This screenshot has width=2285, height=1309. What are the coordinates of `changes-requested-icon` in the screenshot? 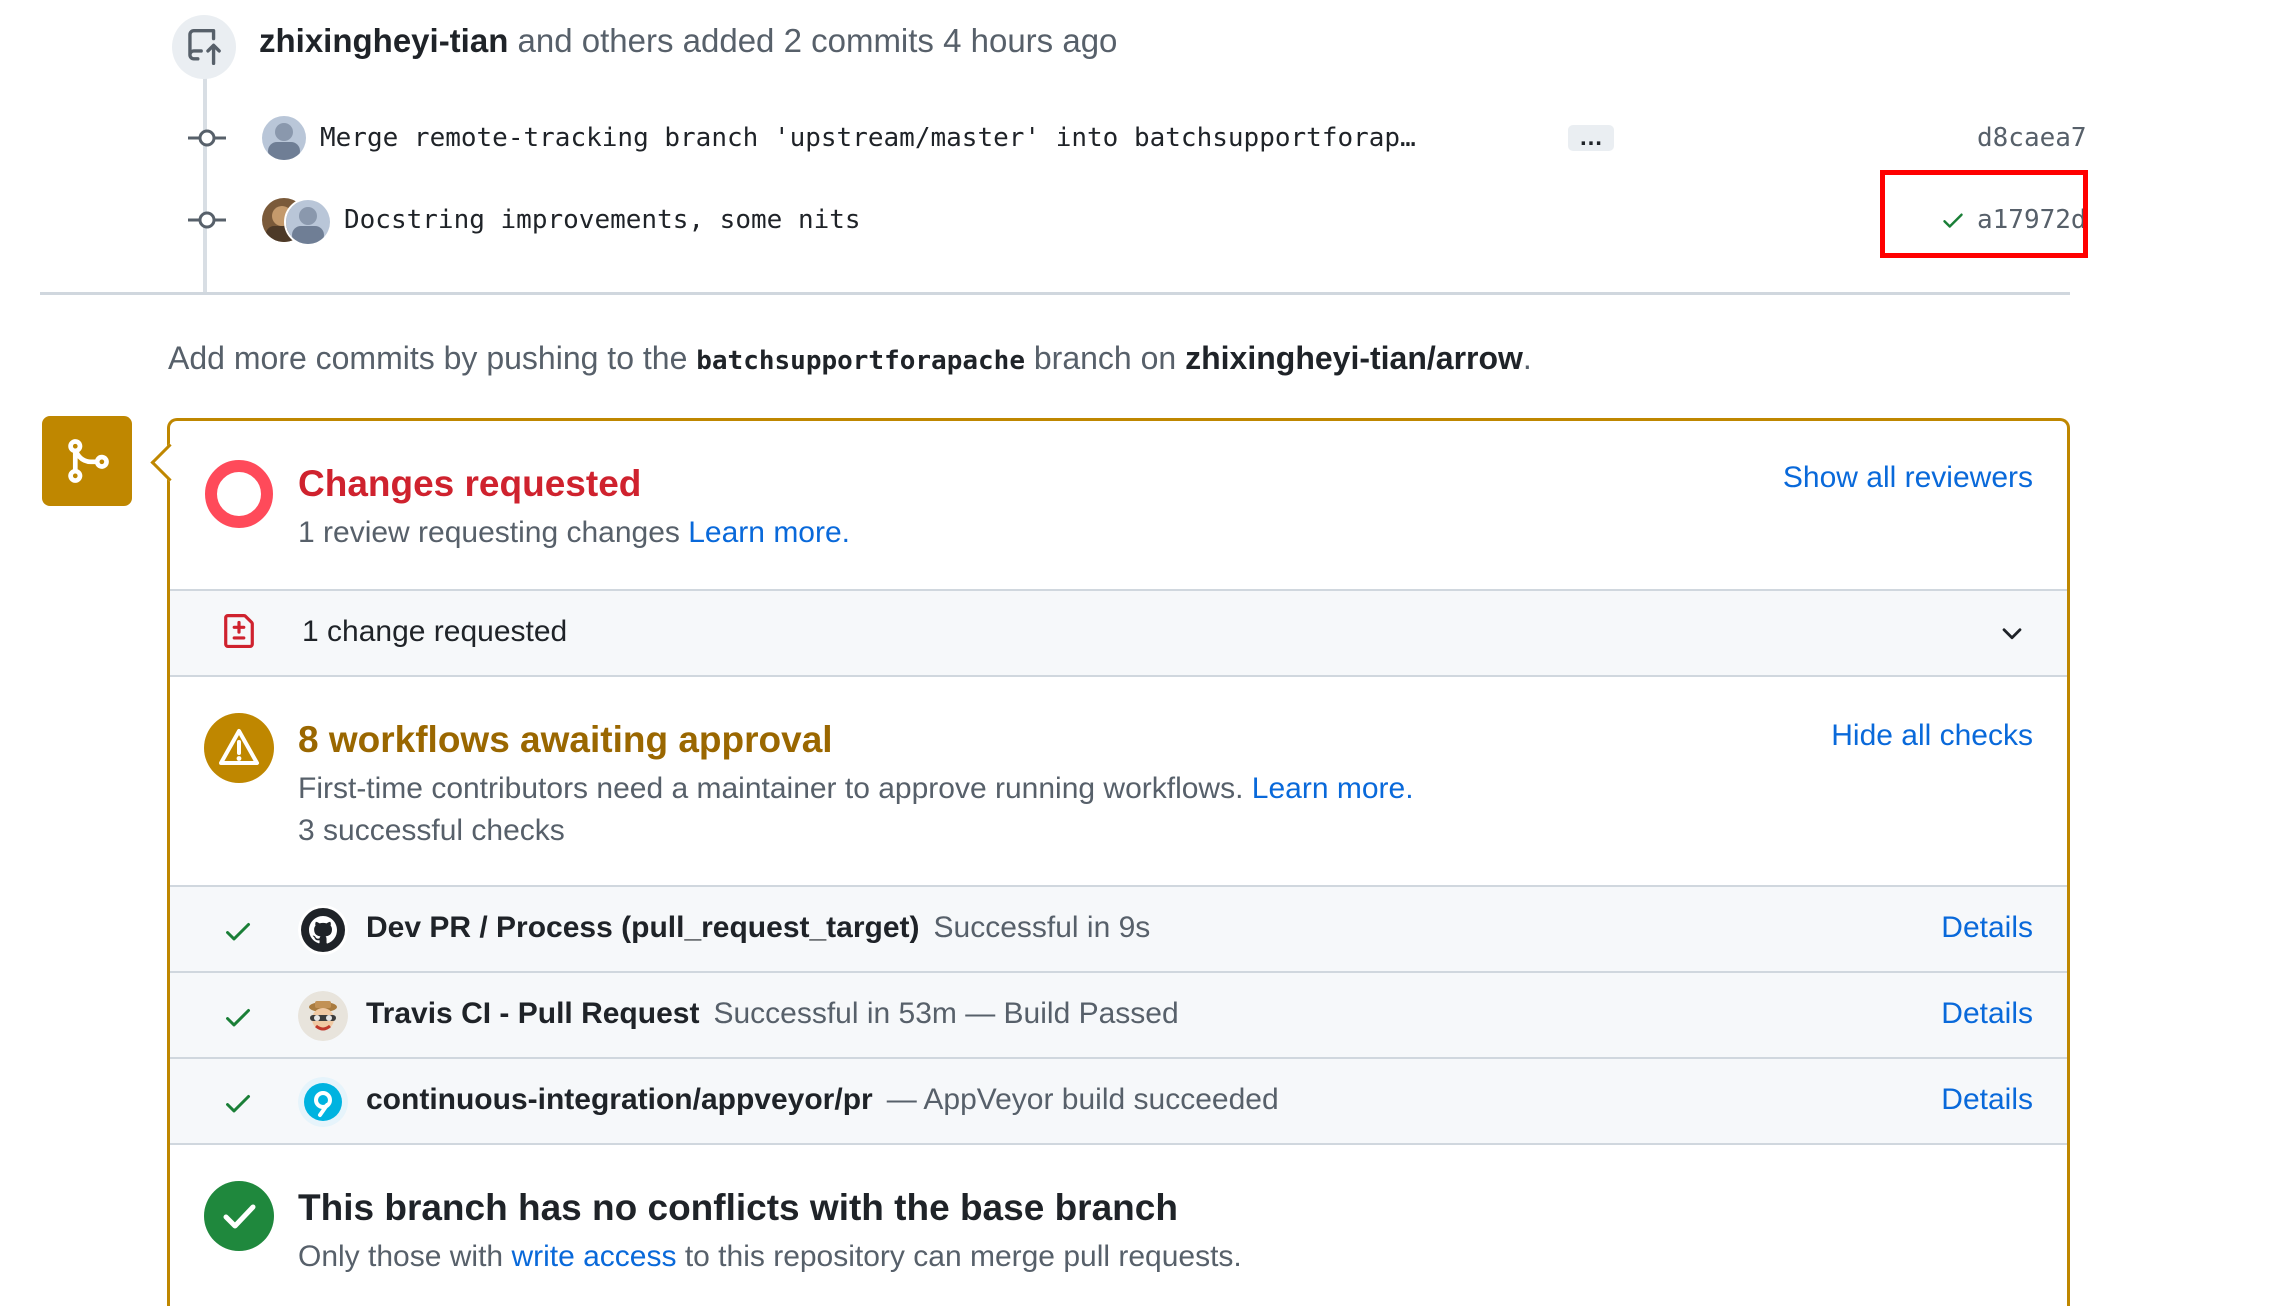 It's located at (239, 494).